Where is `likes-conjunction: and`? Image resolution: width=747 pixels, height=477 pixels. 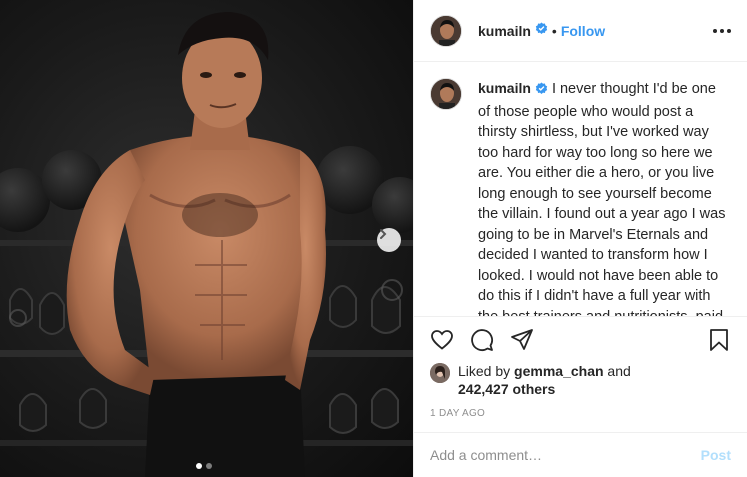
likes-conjunction: and is located at coordinates (619, 371).